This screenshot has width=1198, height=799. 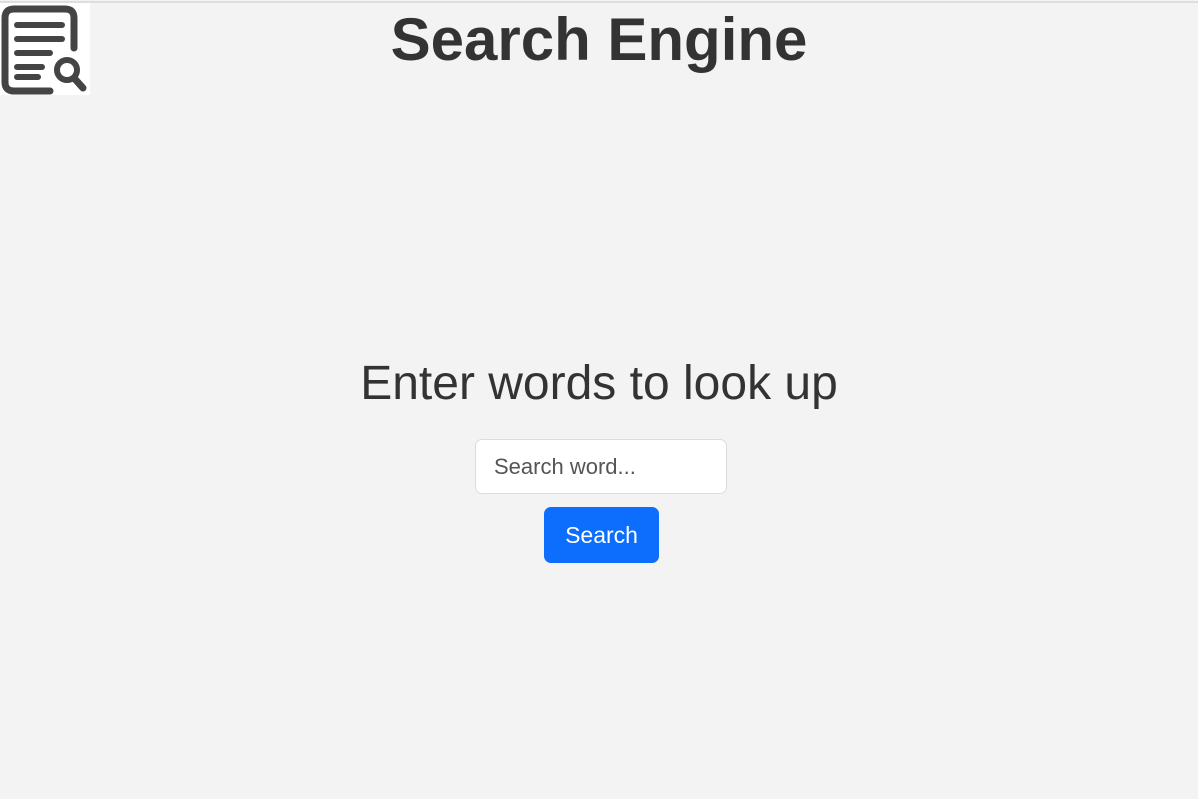 I want to click on search-input, so click(x=601, y=466).